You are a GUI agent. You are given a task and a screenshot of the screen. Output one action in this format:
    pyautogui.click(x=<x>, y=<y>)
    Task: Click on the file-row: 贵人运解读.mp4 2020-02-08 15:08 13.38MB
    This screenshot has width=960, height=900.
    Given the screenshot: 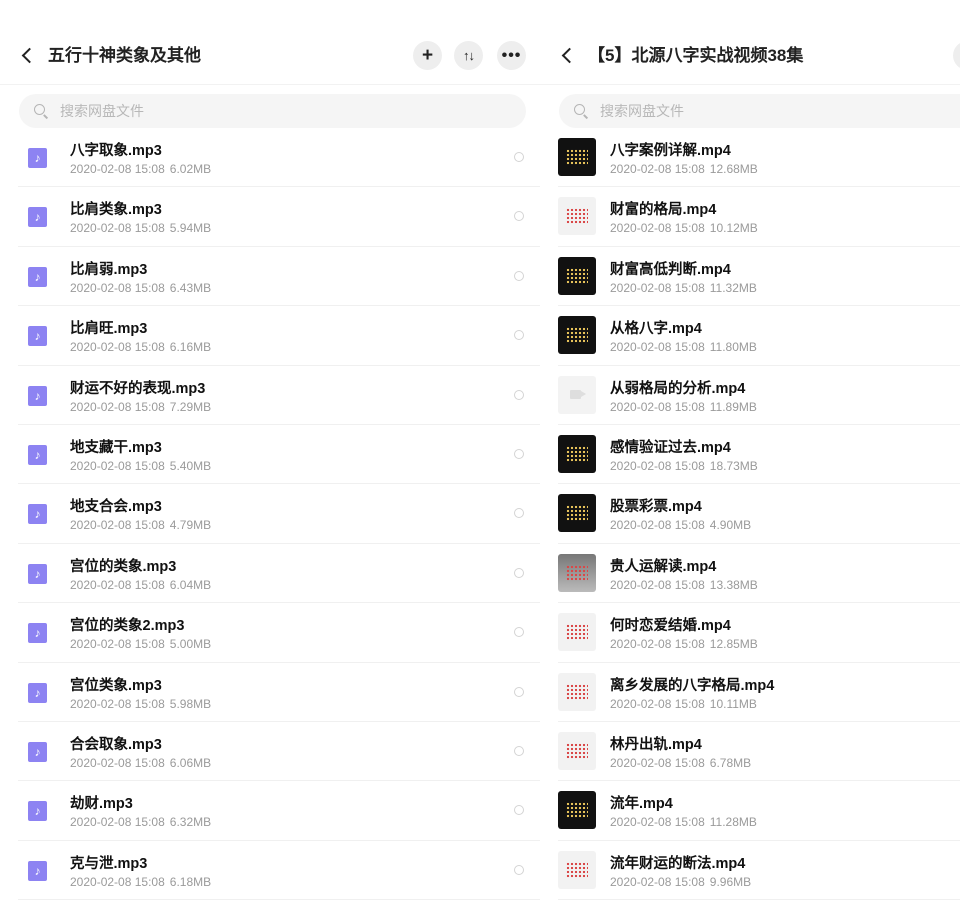 What is the action you would take?
    pyautogui.click(x=750, y=574)
    